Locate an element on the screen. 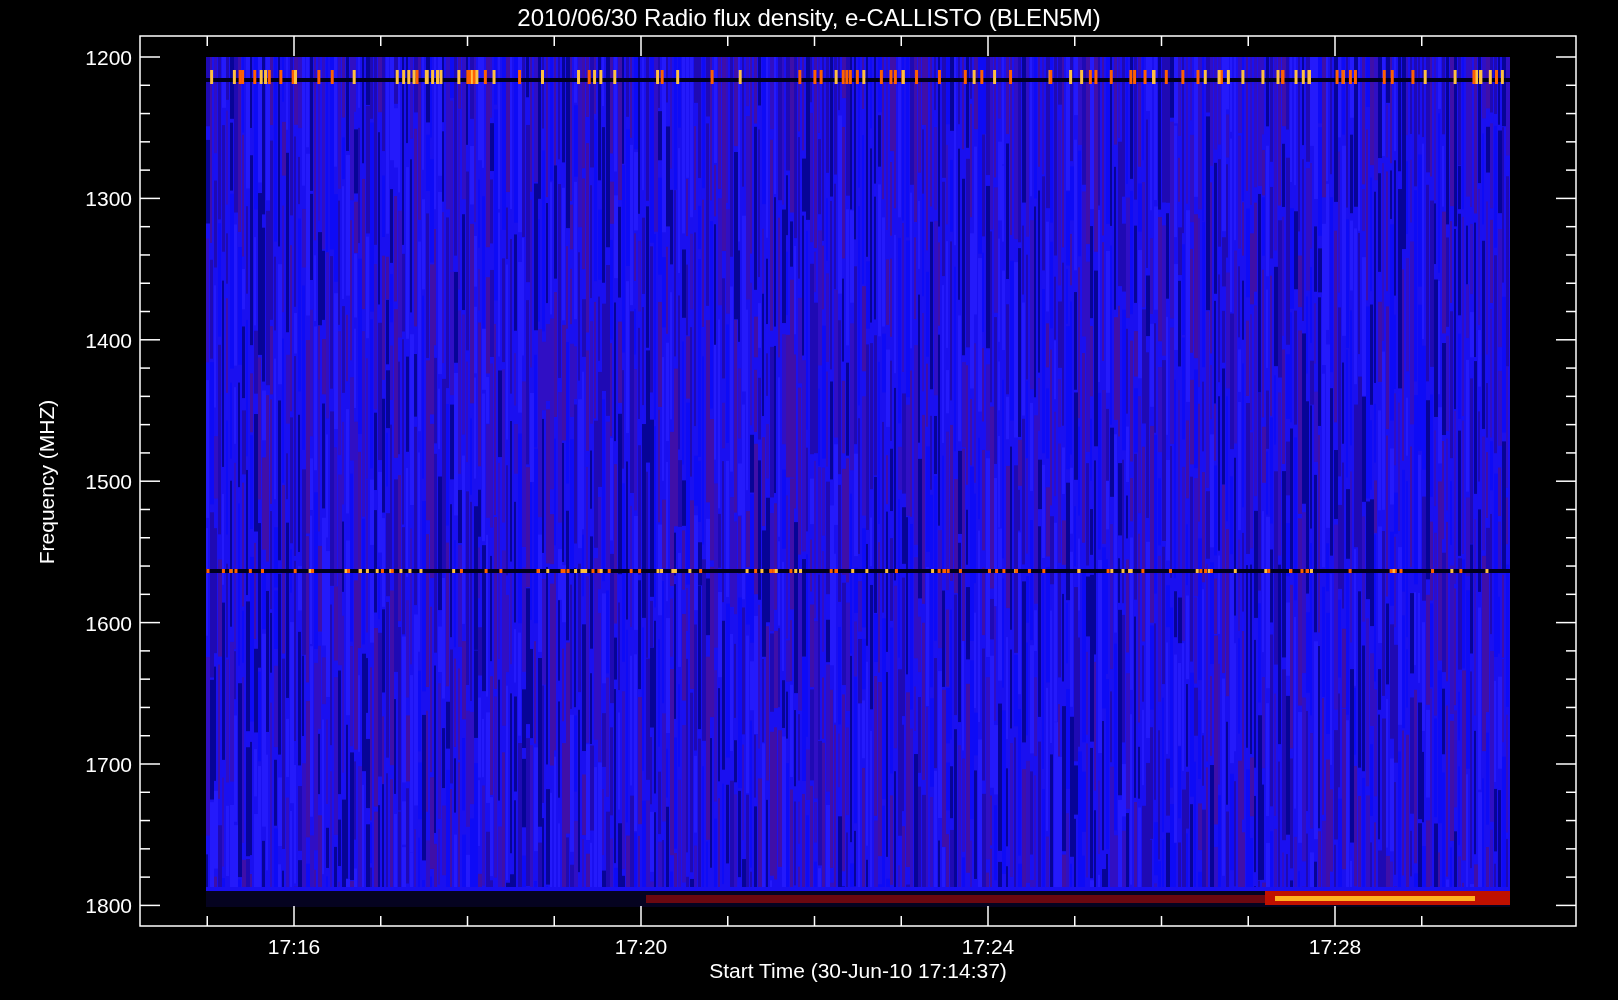 The image size is (1618, 1000). axis-label: Start Time (30-Jun-10 17:14:37) is located at coordinates (858, 970).